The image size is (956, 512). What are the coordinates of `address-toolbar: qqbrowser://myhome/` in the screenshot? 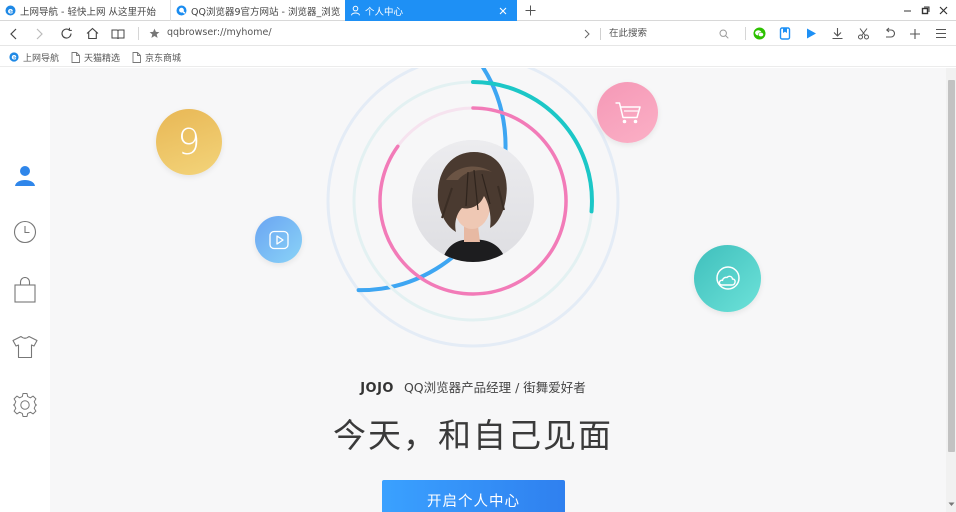 It's located at (478, 33).